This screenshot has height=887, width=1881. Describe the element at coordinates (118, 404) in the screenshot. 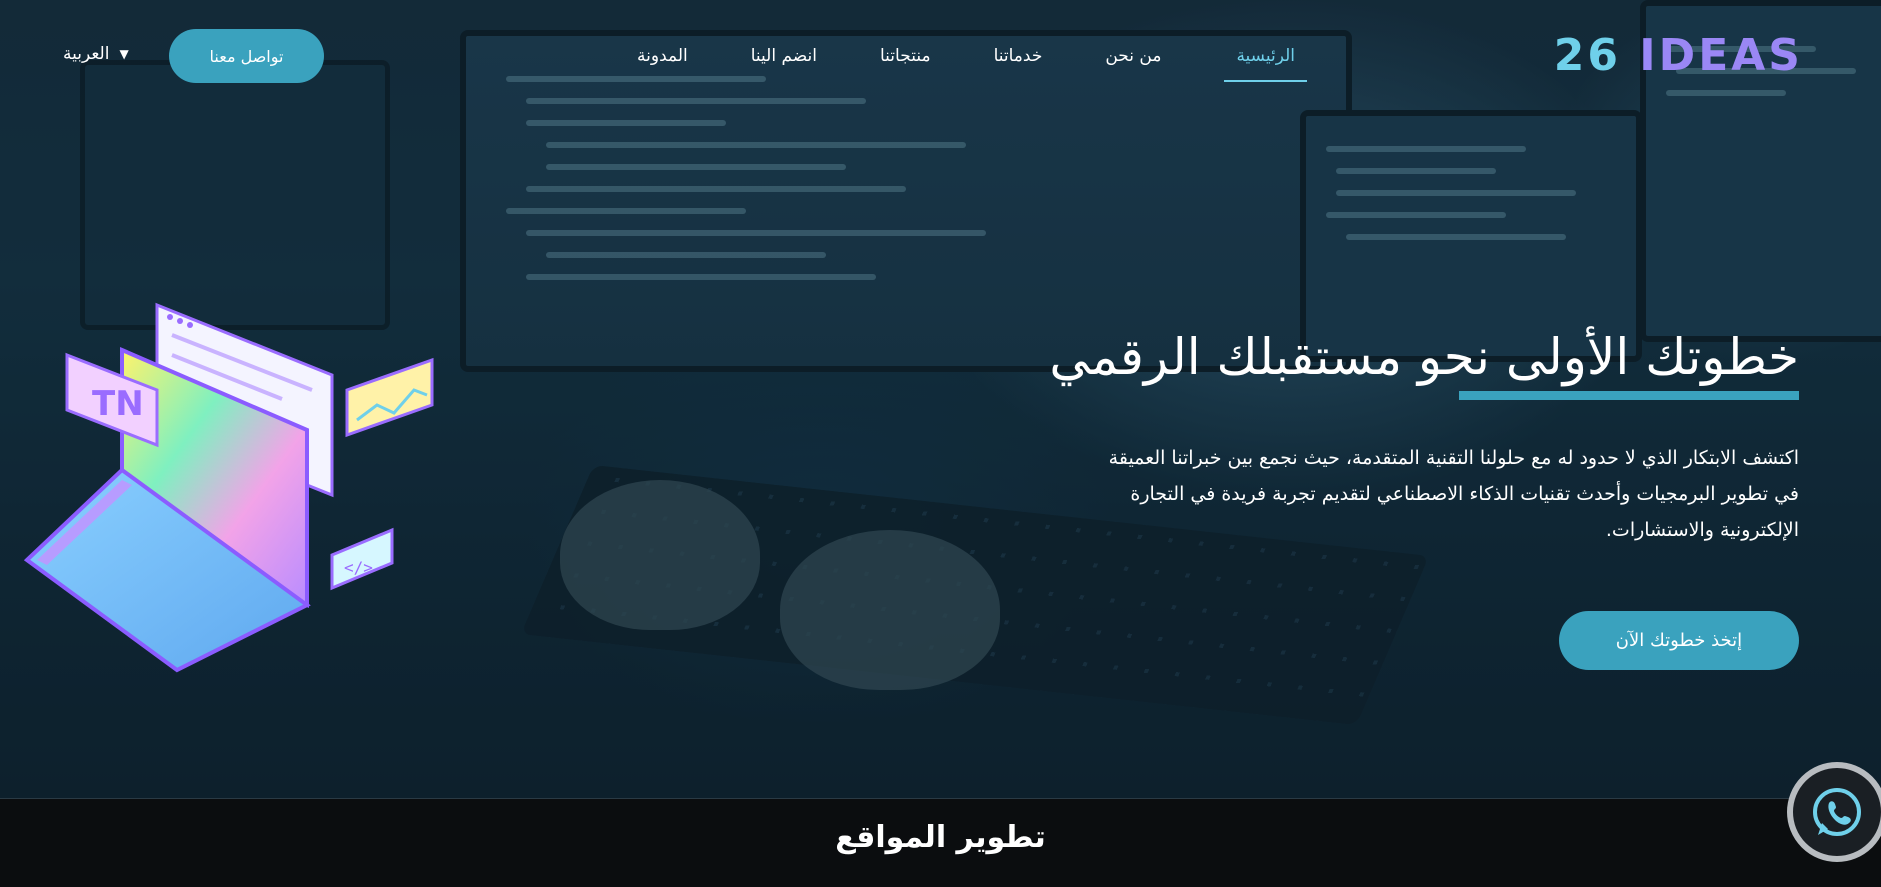

I see `svg-text: TN` at that location.